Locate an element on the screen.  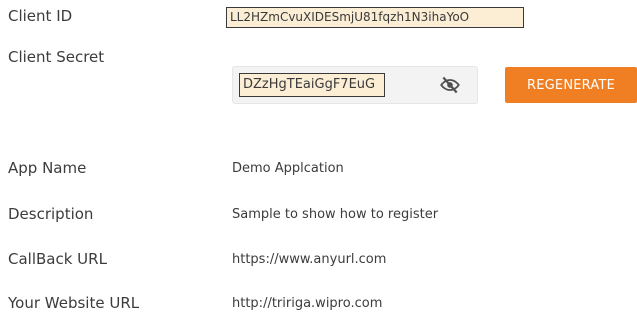
eye-slash-icon is located at coordinates (450, 85).